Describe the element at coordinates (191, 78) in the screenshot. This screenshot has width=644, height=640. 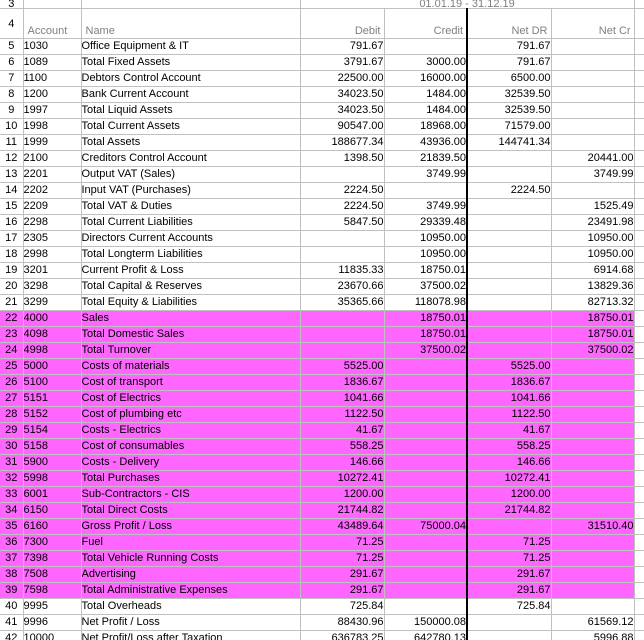
I see `cell-name: Debtors Control Account` at that location.